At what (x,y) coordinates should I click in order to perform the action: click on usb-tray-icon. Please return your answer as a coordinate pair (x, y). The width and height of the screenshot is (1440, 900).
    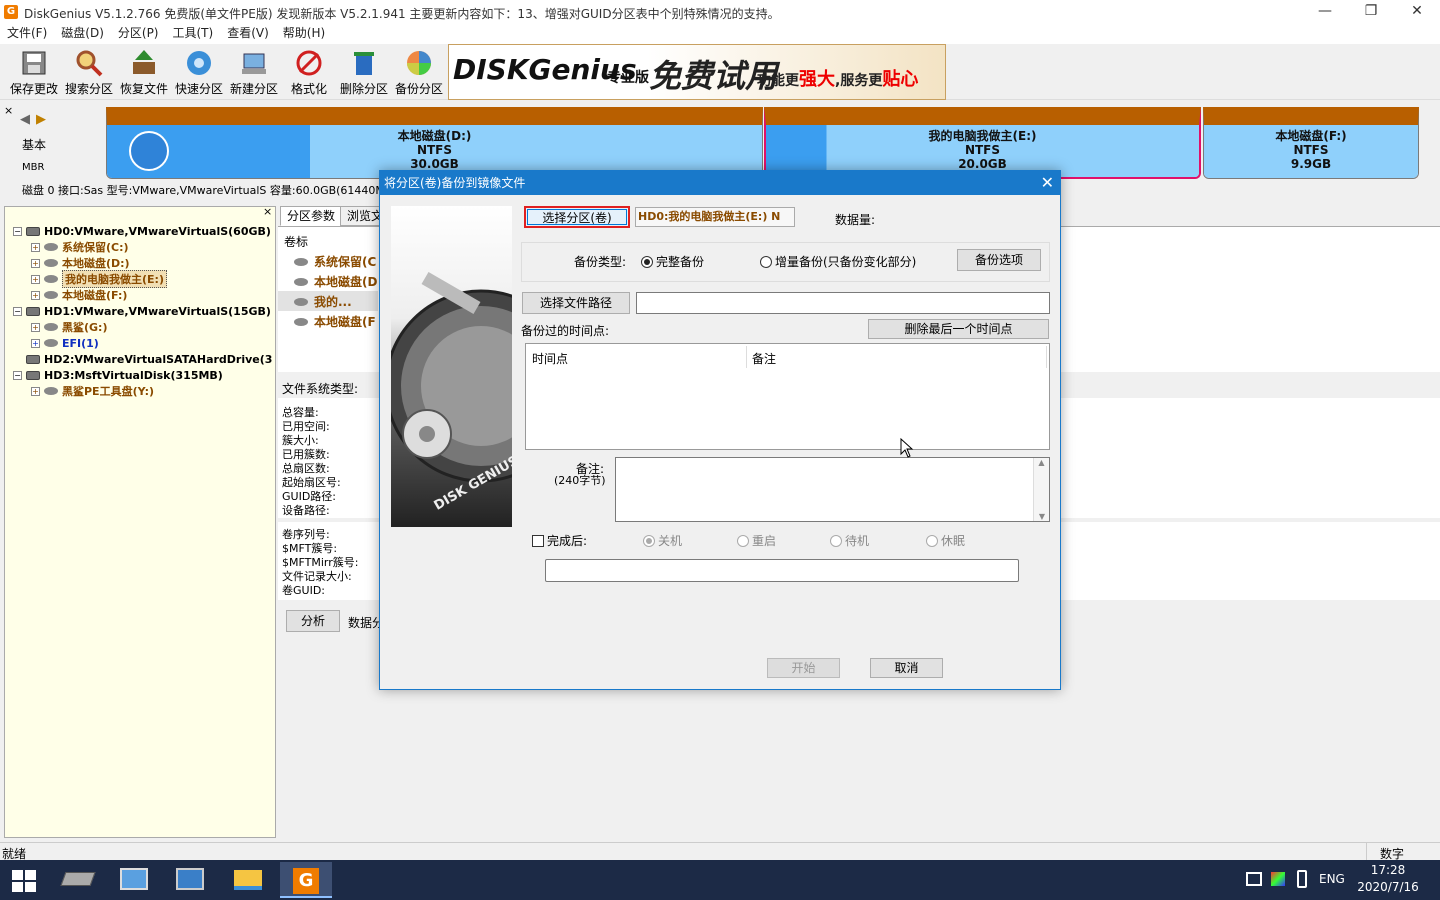
    Looking at the image, I should click on (1302, 879).